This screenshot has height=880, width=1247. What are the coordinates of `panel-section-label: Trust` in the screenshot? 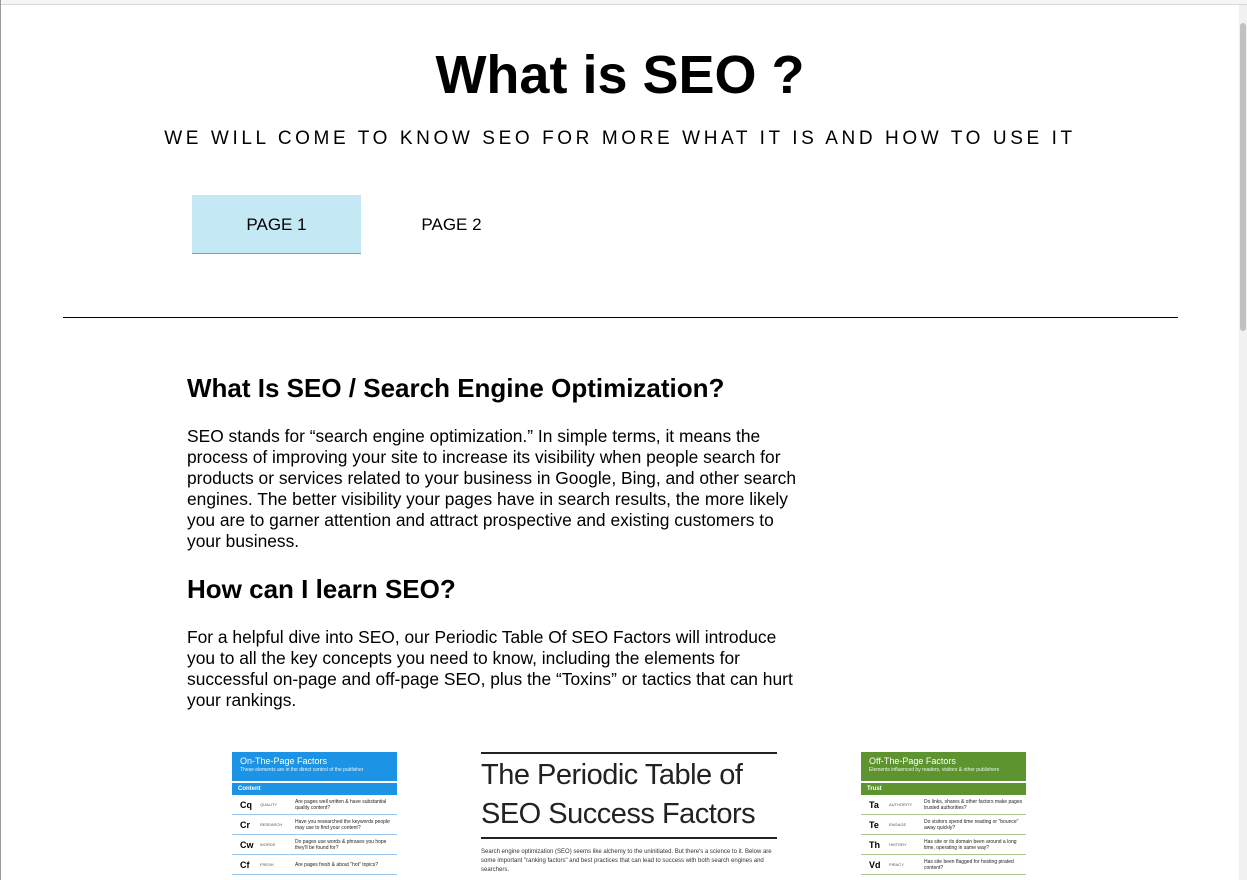 It's located at (943, 789).